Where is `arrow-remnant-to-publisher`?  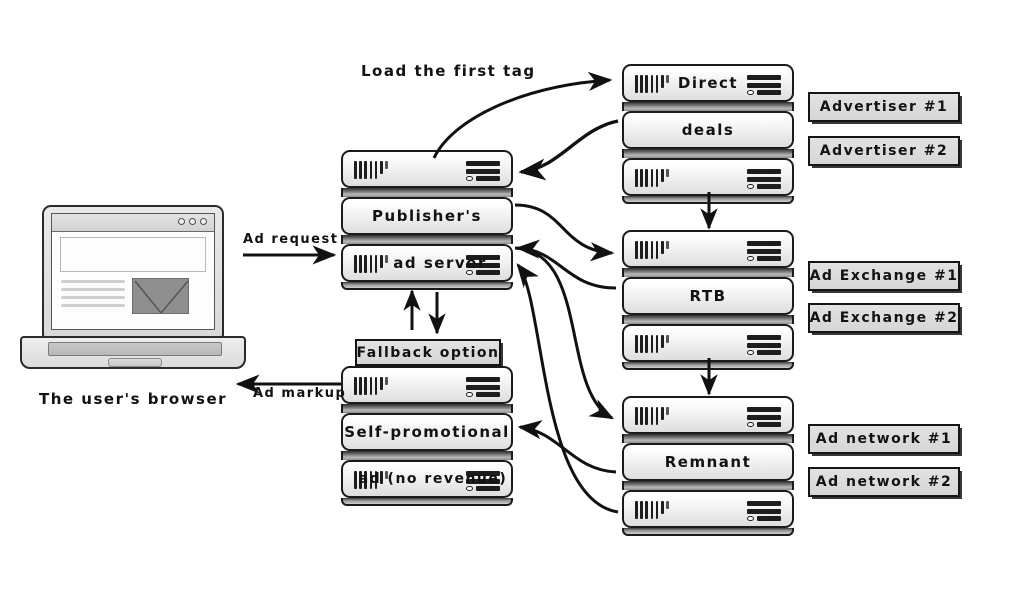
arrow-remnant-to-publisher is located at coordinates (567, 388).